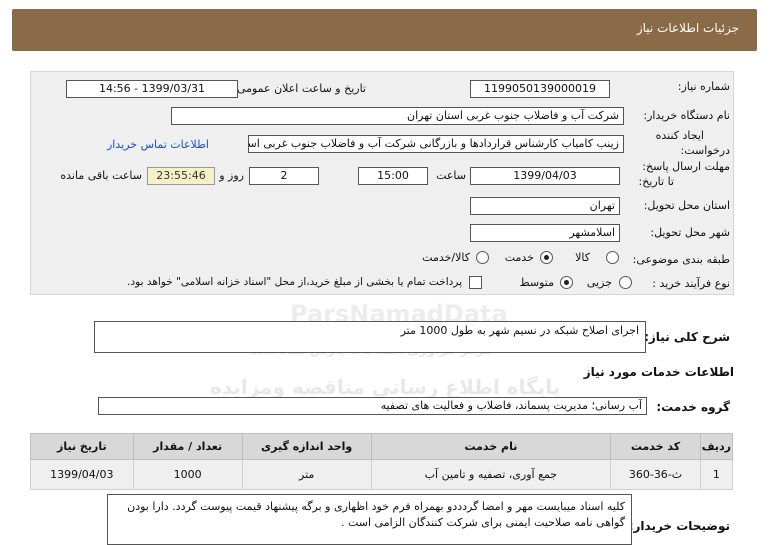 This screenshot has height=545, width=770. Describe the element at coordinates (612, 257) in the screenshot. I see `category-radio-goods` at that location.